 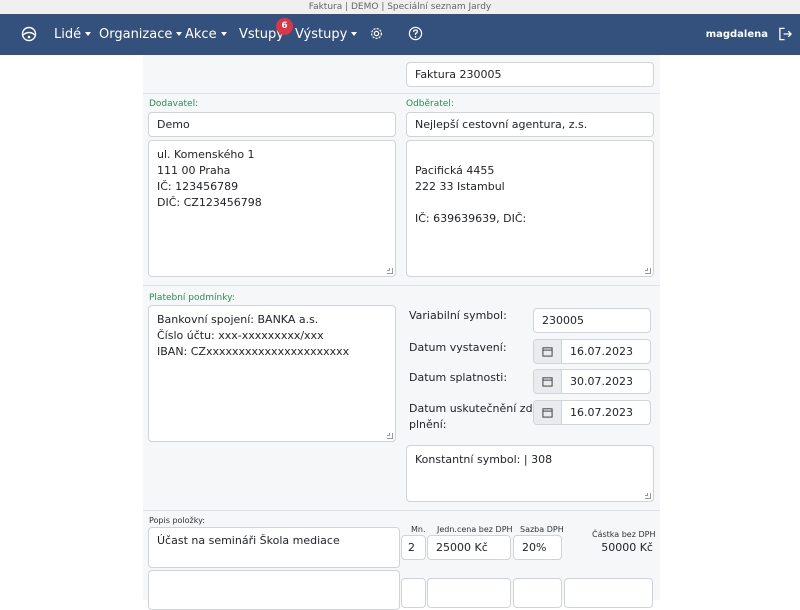 I want to click on nav-organizace-label: Organizace, so click(x=136, y=34).